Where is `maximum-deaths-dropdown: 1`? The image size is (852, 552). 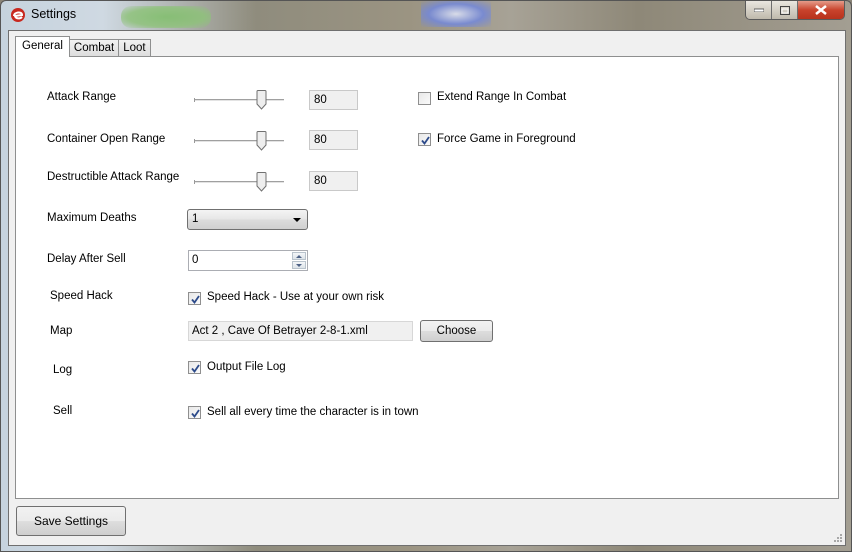 maximum-deaths-dropdown: 1 is located at coordinates (247, 219).